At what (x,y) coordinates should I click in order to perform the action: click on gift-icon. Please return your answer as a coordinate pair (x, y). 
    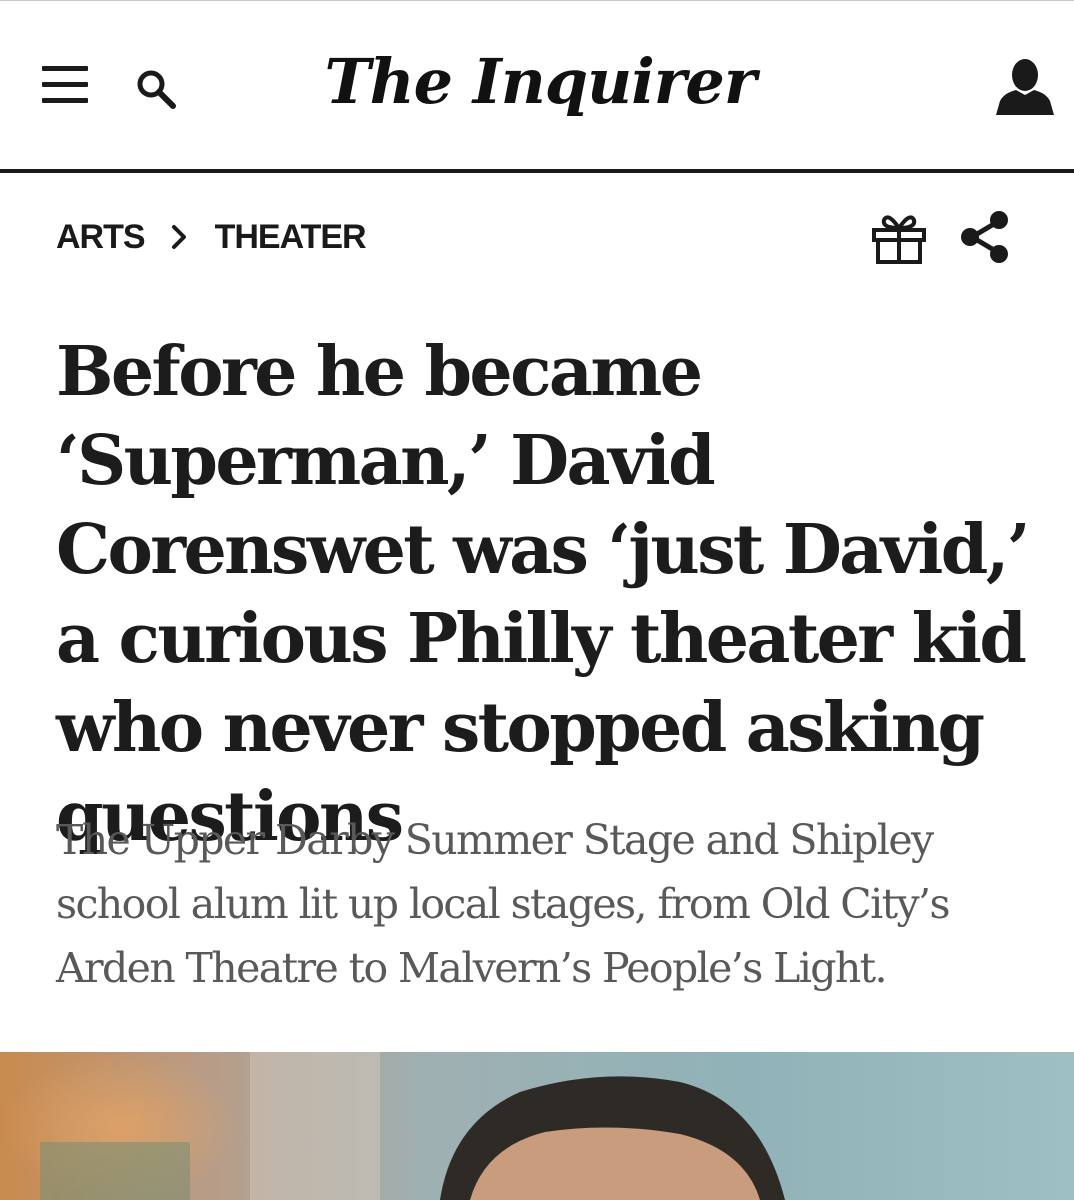
    Looking at the image, I should click on (898, 236).